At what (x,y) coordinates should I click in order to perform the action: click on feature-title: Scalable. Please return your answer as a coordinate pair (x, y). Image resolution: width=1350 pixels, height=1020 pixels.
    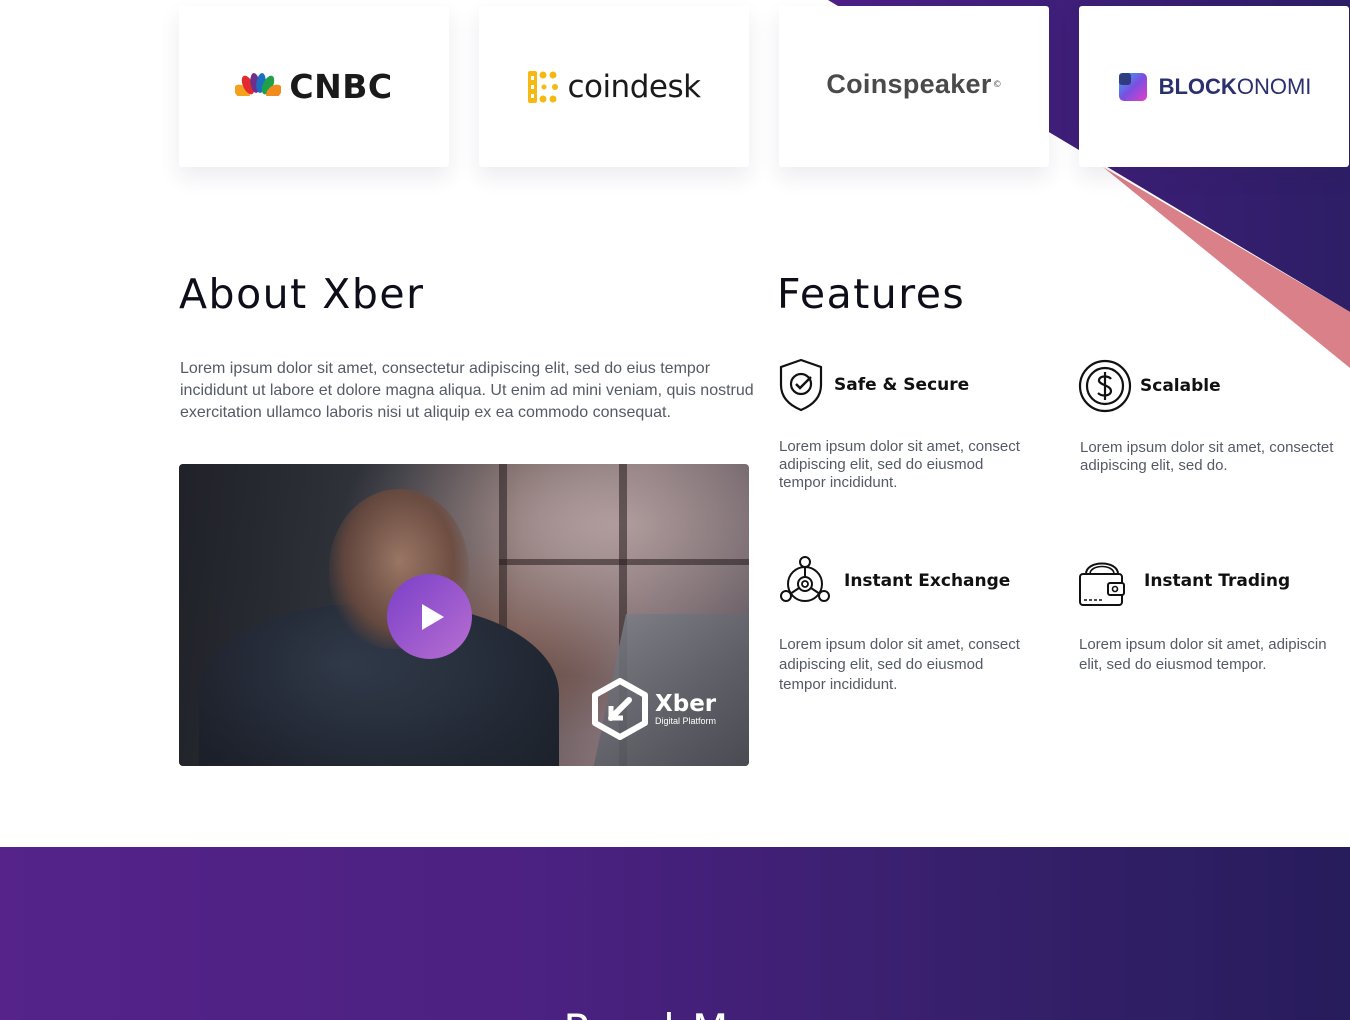
    Looking at the image, I should click on (1180, 386).